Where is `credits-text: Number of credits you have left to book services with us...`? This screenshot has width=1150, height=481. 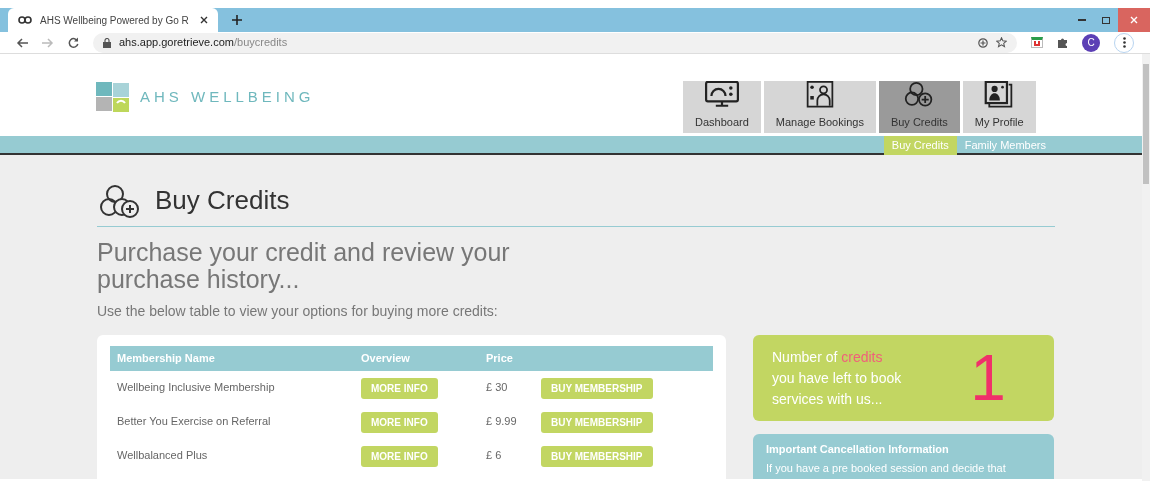
credits-text: Number of credits you have left to book services with us... is located at coordinates (837, 378).